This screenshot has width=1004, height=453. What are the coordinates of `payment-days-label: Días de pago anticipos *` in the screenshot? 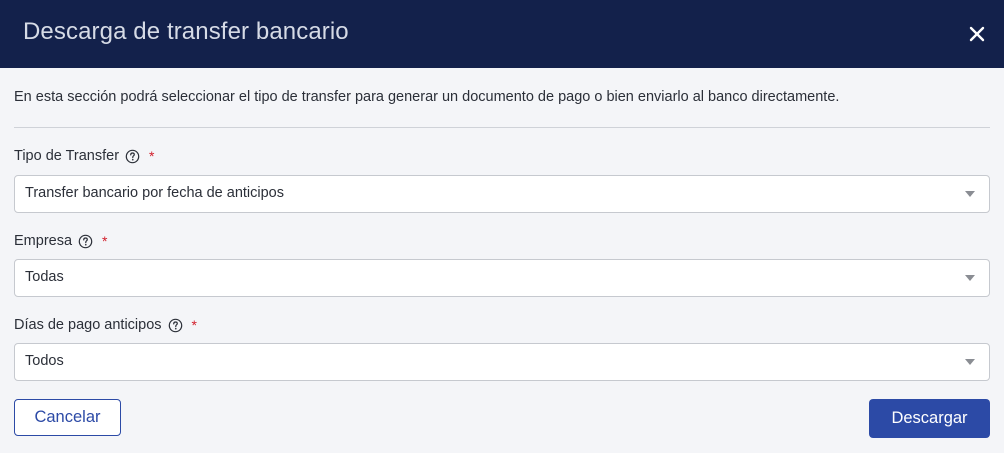 It's located at (105, 325).